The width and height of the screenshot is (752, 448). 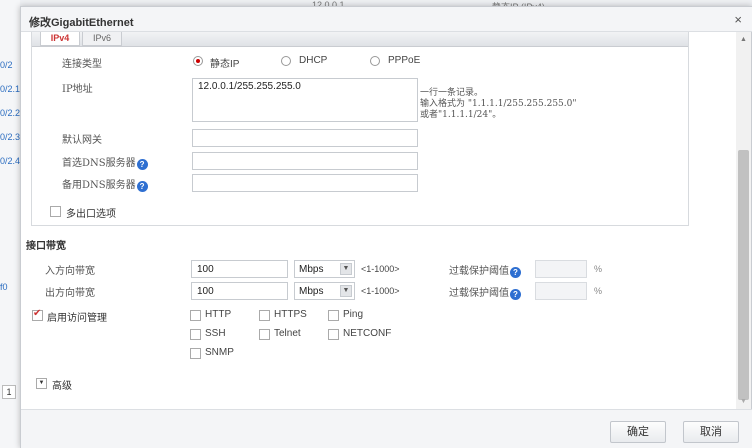 I want to click on ping-label: Ping, so click(x=353, y=314).